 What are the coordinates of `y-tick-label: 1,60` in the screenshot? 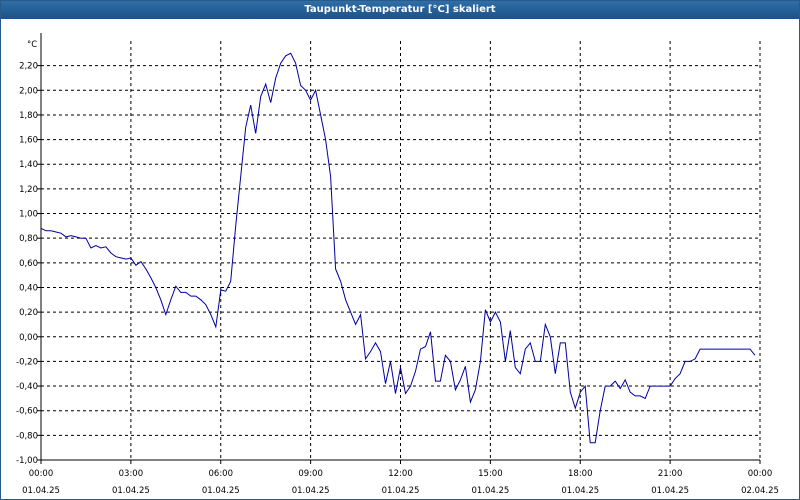 It's located at (28, 141).